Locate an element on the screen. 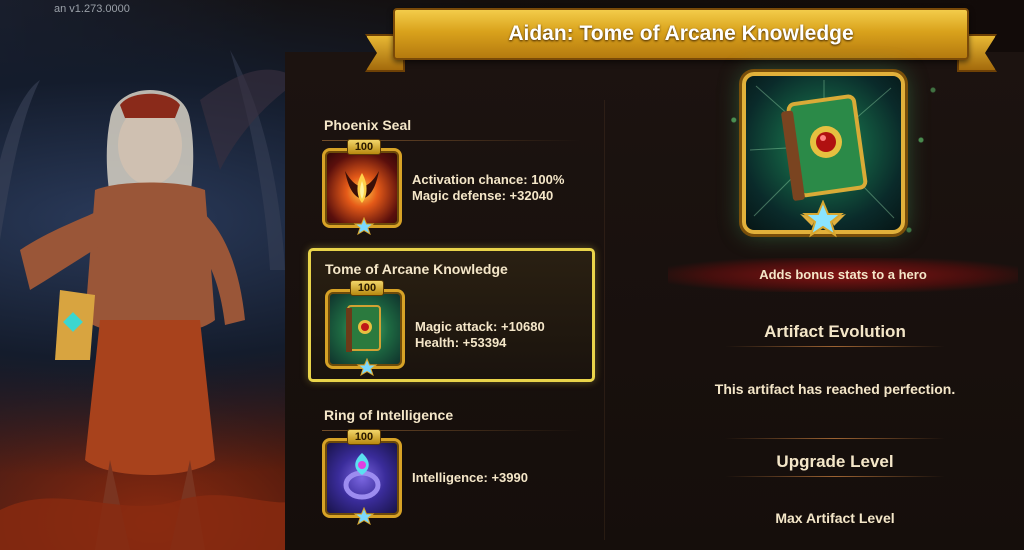 The height and width of the screenshot is (550, 1024). tome-icon: 100 is located at coordinates (365, 328).